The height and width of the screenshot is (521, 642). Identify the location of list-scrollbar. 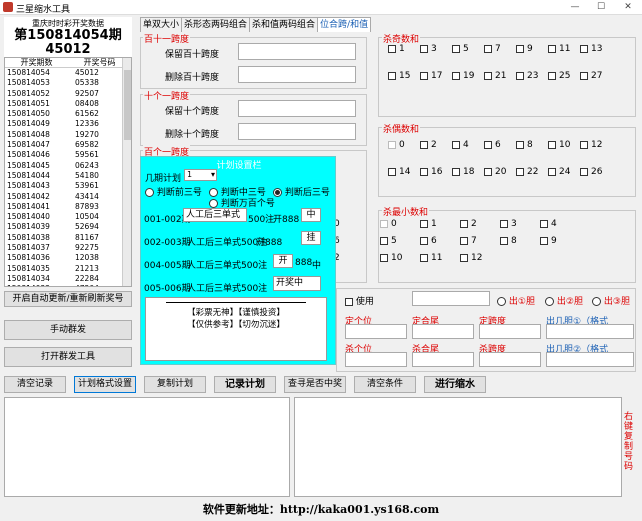
(126, 172).